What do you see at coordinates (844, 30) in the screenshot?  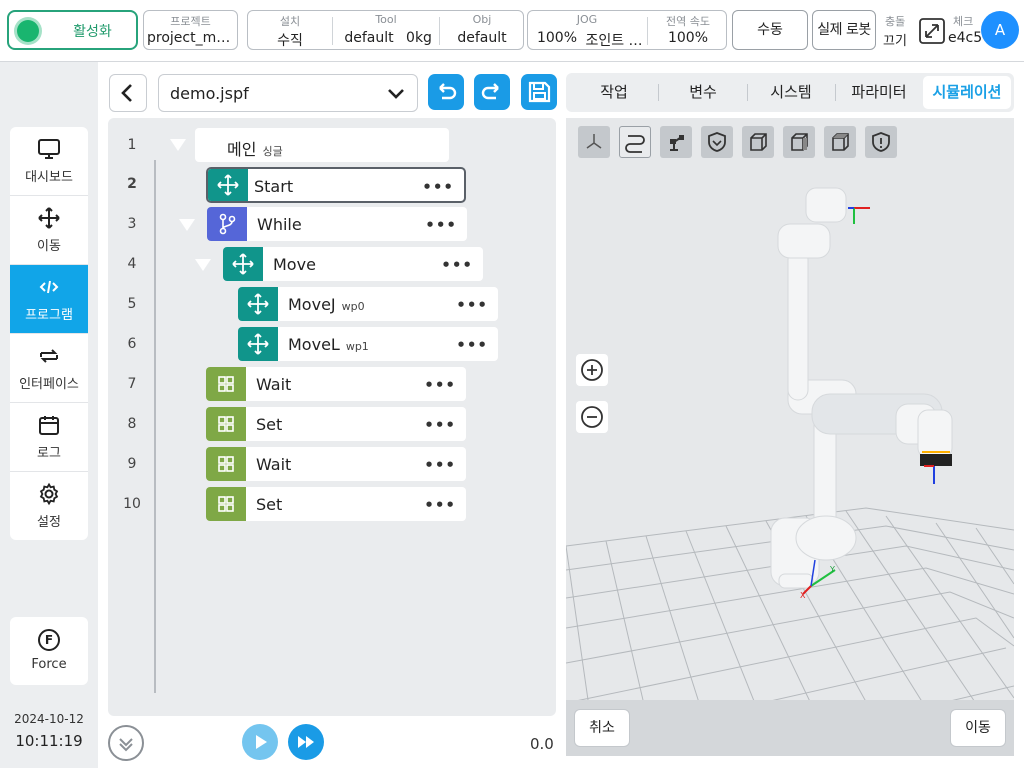 I see `real-robot-button: 실제 로봇` at bounding box center [844, 30].